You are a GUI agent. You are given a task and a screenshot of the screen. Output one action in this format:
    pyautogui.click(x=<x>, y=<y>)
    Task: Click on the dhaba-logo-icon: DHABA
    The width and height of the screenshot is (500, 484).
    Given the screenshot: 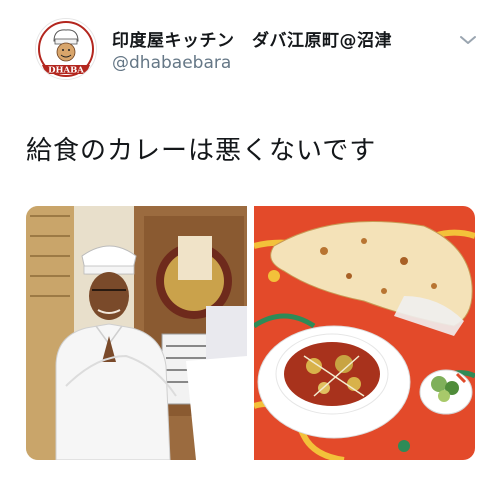 What is the action you would take?
    pyautogui.click(x=66, y=49)
    